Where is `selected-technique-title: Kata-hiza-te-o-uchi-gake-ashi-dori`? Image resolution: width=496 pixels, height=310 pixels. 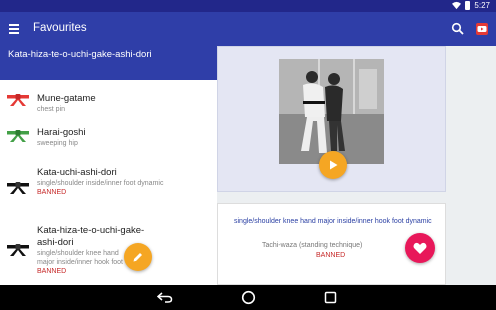 selected-technique-title: Kata-hiza-te-o-uchi-gake-ashi-dori is located at coordinates (80, 54).